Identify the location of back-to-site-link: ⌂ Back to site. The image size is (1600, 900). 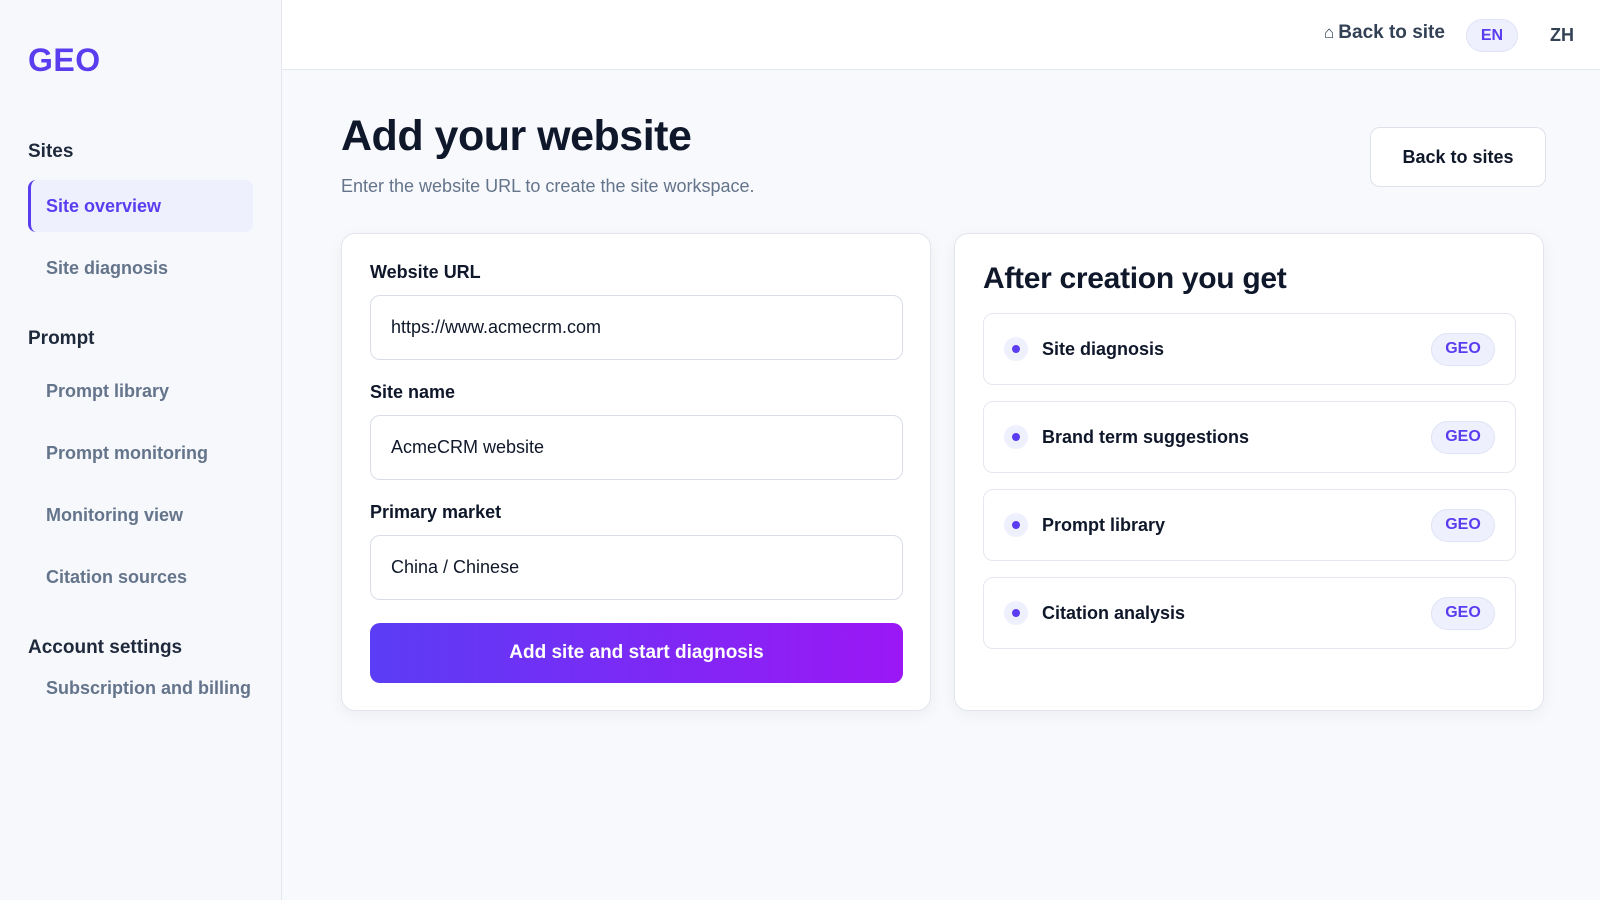
(1384, 33).